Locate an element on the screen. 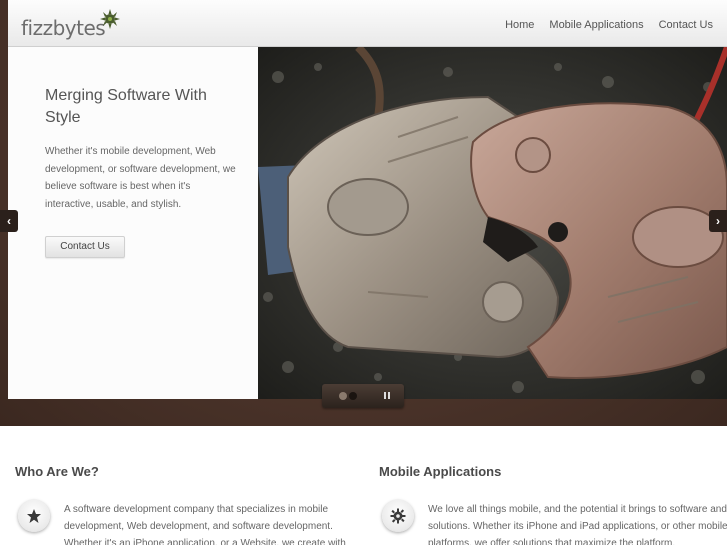 The image size is (727, 545). hero-title: Merging Software With Style is located at coordinates (126, 106).